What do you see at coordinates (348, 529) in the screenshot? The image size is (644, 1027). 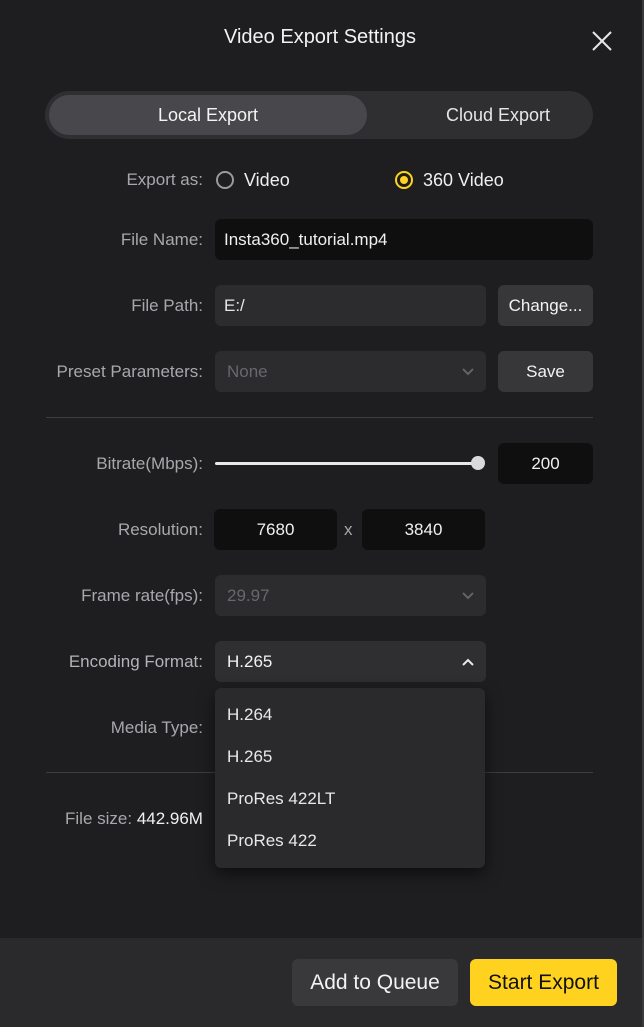 I see `resolution-separator: x` at bounding box center [348, 529].